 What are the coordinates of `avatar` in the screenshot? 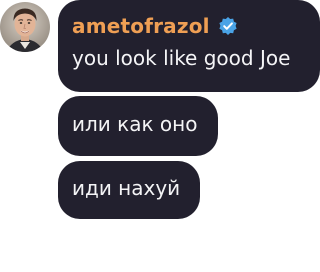 It's located at (25, 27).